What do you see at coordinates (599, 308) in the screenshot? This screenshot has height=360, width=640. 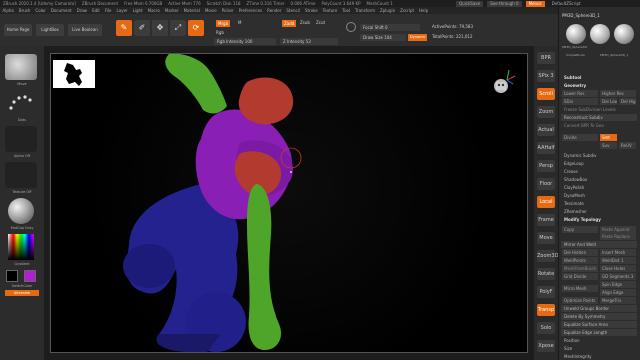 I see `unweld-groups-button: Unweld Groups Border` at bounding box center [599, 308].